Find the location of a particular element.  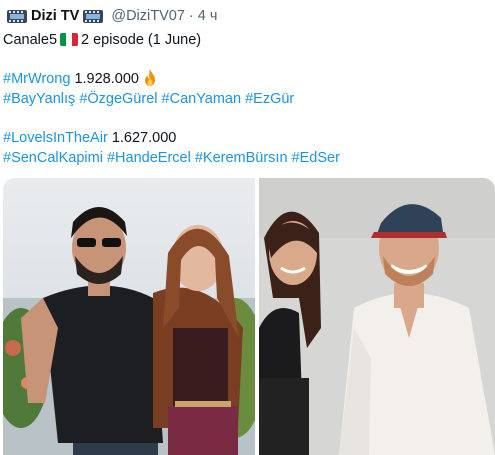

episode-info: 2 episode (1 June) is located at coordinates (141, 40).